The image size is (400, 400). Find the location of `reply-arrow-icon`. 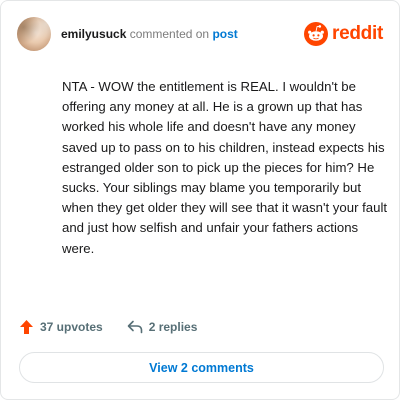

reply-arrow-icon is located at coordinates (135, 327).